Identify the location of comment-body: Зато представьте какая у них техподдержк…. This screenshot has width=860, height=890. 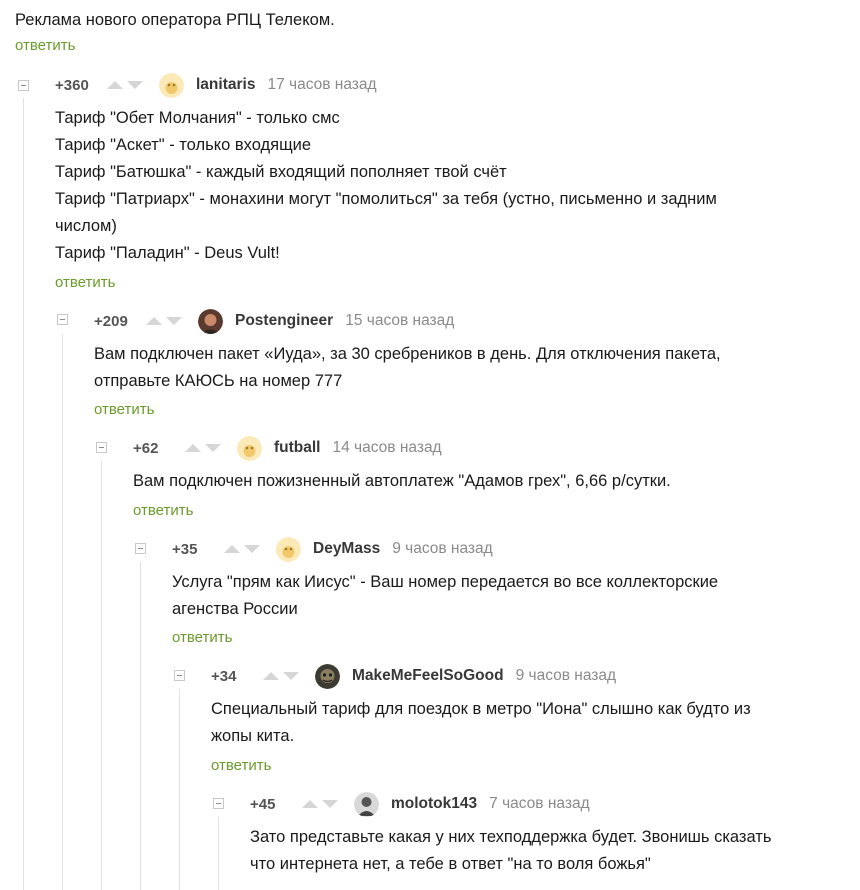
(510, 851).